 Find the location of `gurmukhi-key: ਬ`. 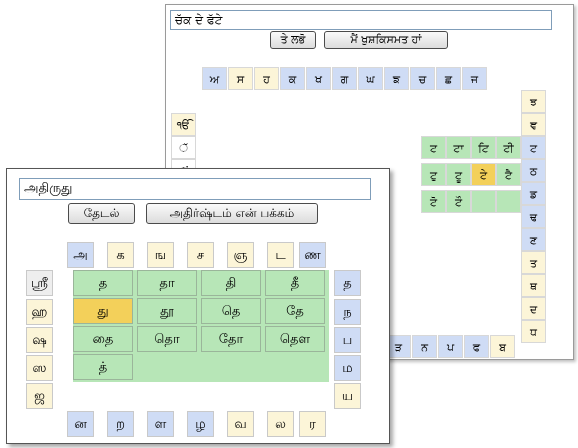

gurmukhi-key: ਬ is located at coordinates (502, 346).